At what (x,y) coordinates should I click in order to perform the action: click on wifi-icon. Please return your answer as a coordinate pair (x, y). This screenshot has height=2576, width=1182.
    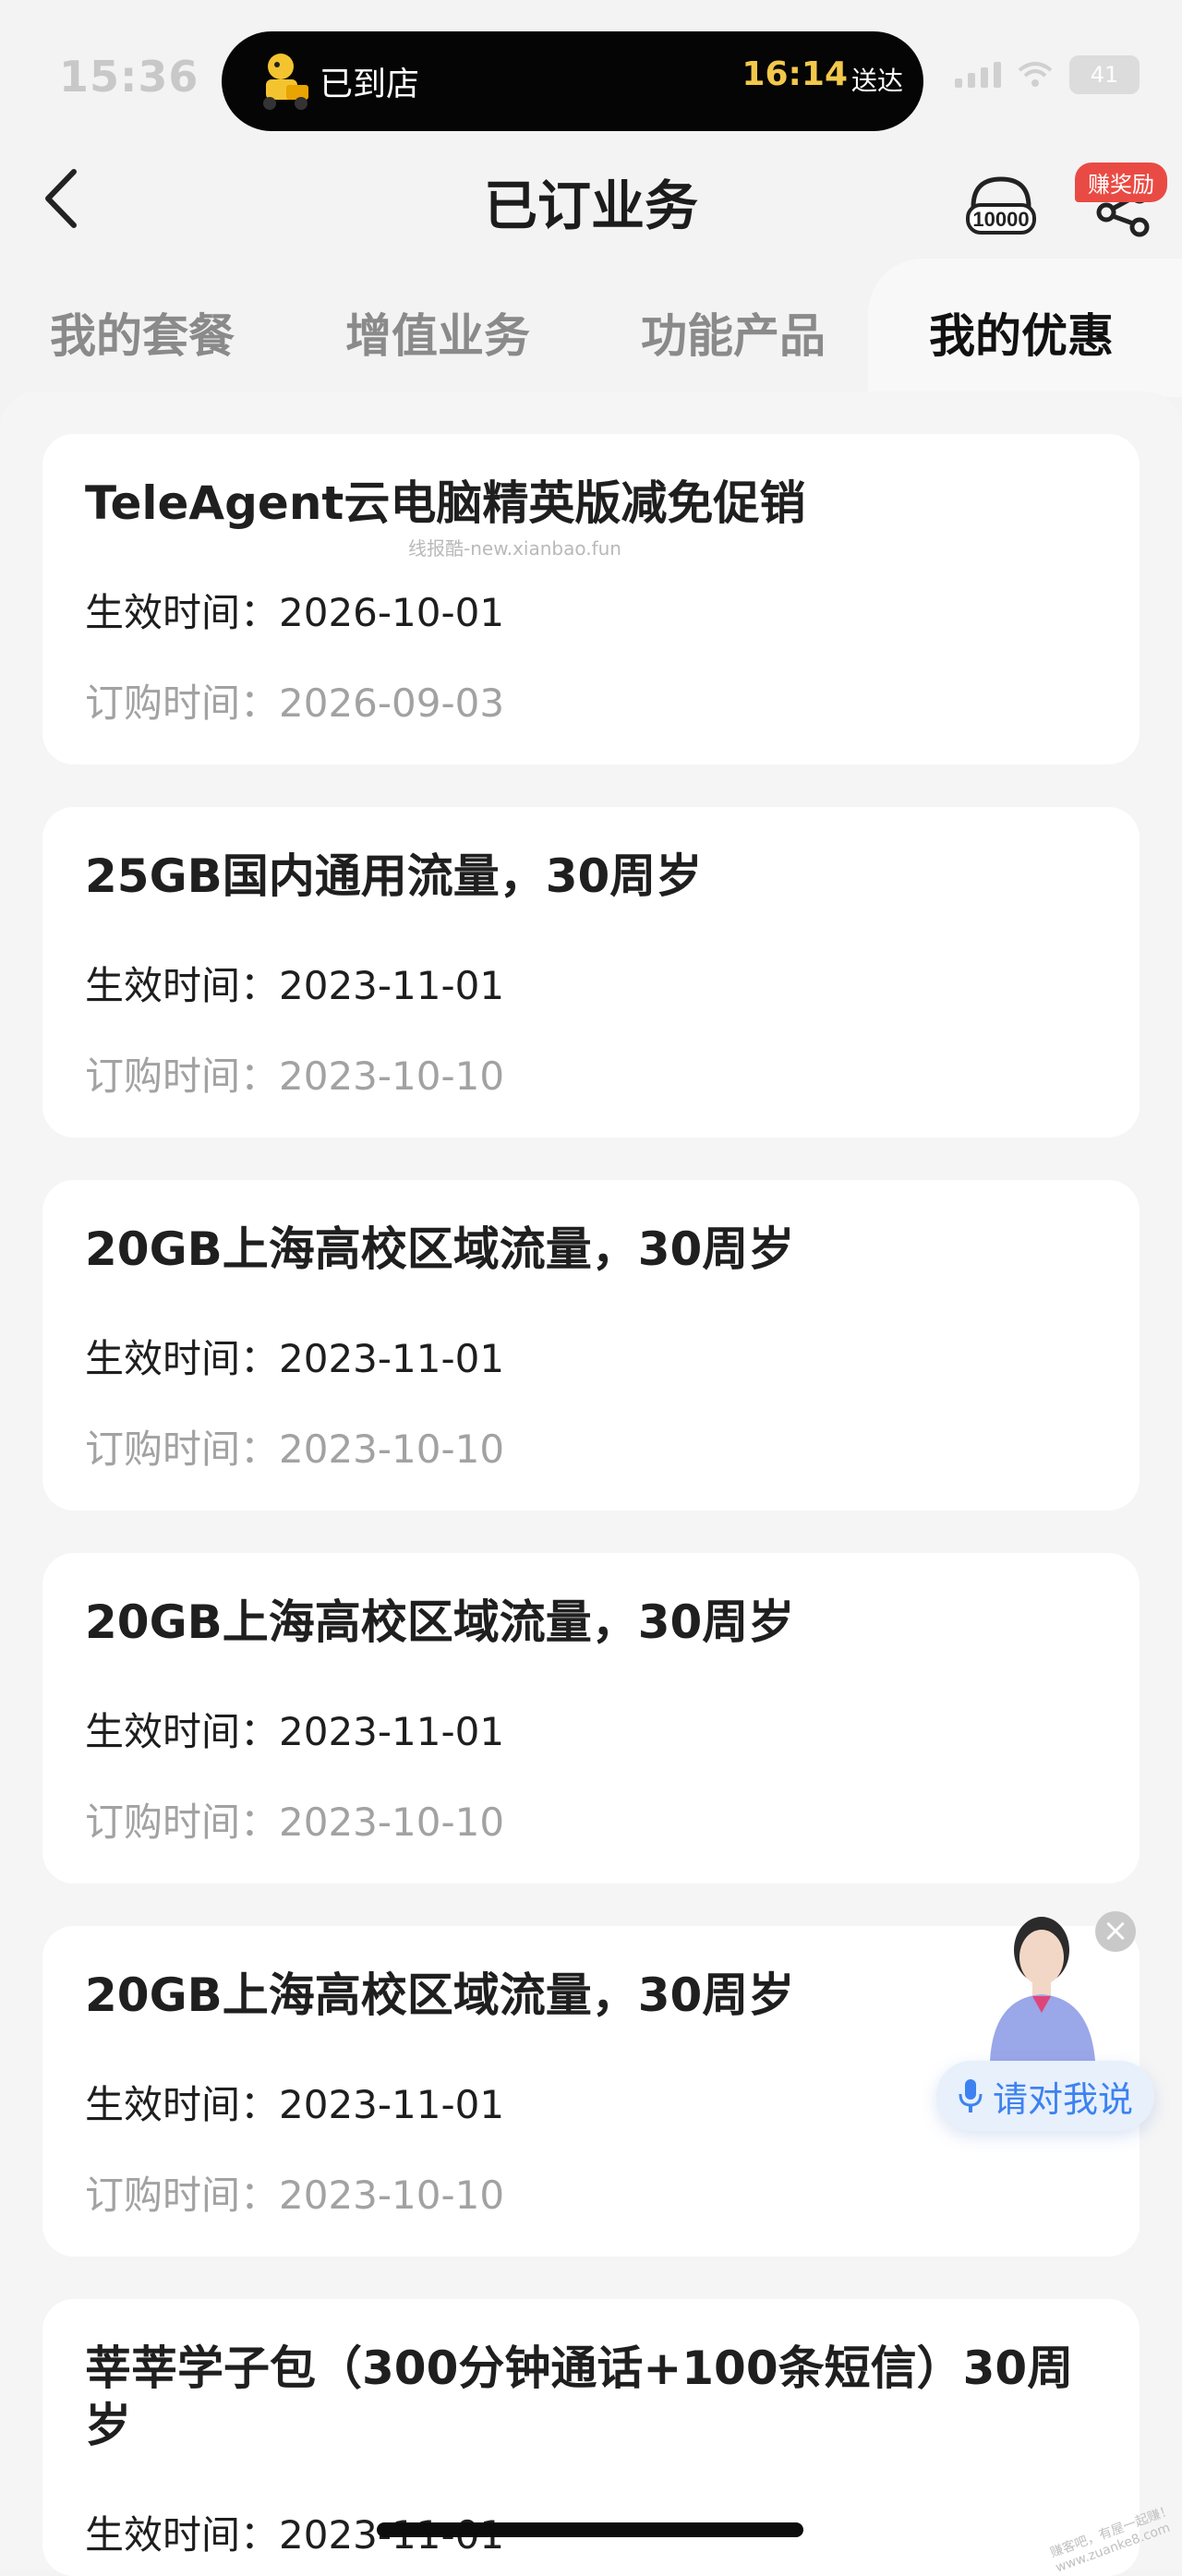
    Looking at the image, I should click on (1035, 74).